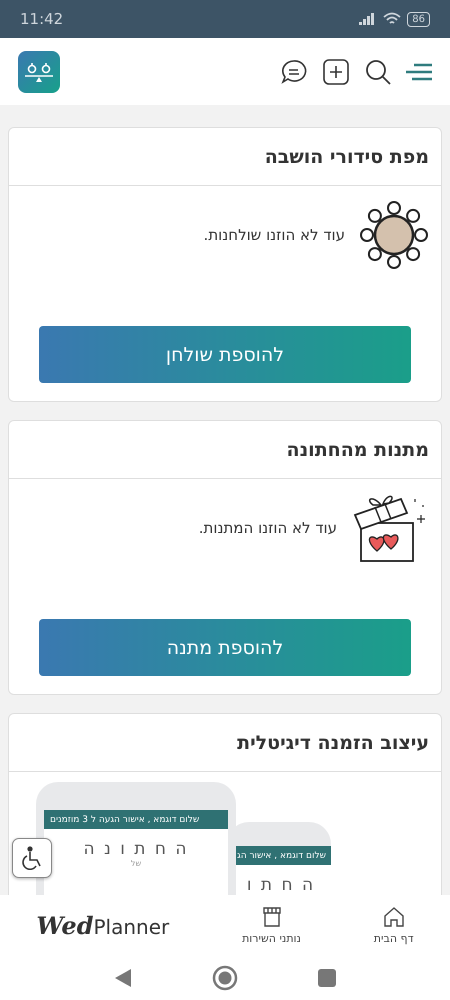 The width and height of the screenshot is (450, 1000). I want to click on preview-header: שלום דוגמא , אישור הגעה ל 3 מוזמנים, so click(136, 819).